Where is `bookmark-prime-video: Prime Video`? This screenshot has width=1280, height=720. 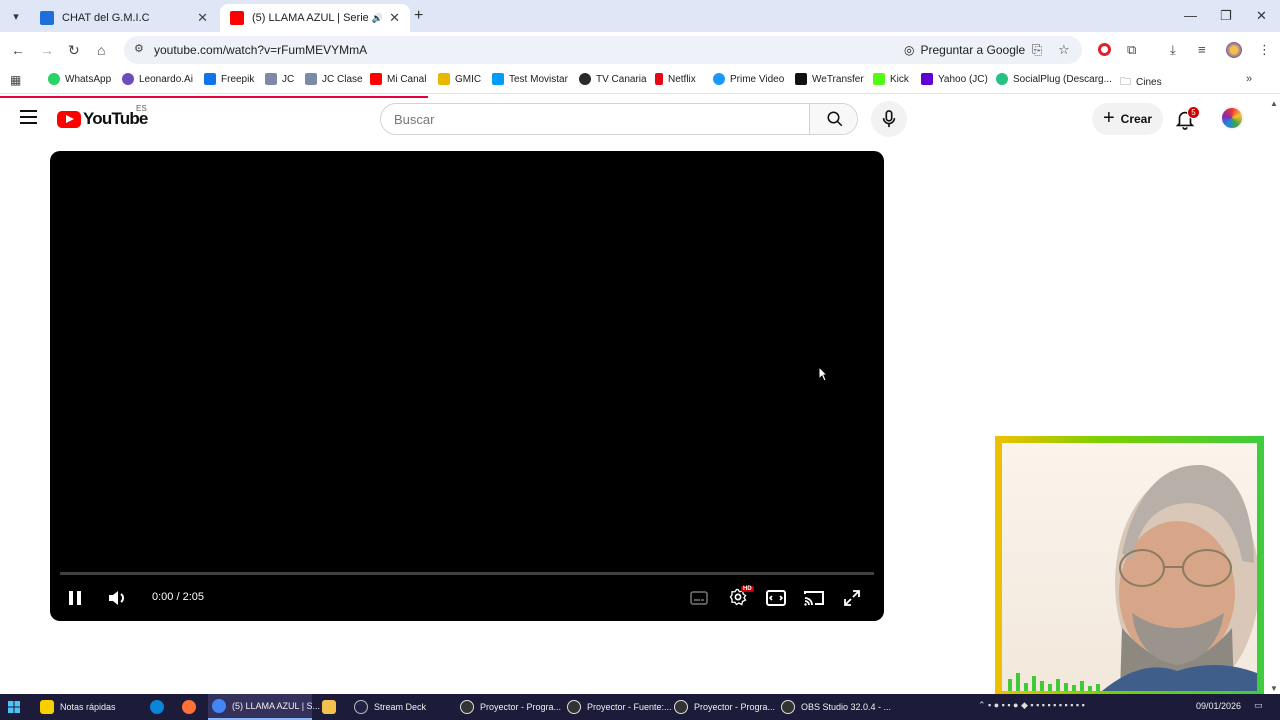 bookmark-prime-video: Prime Video is located at coordinates (748, 79).